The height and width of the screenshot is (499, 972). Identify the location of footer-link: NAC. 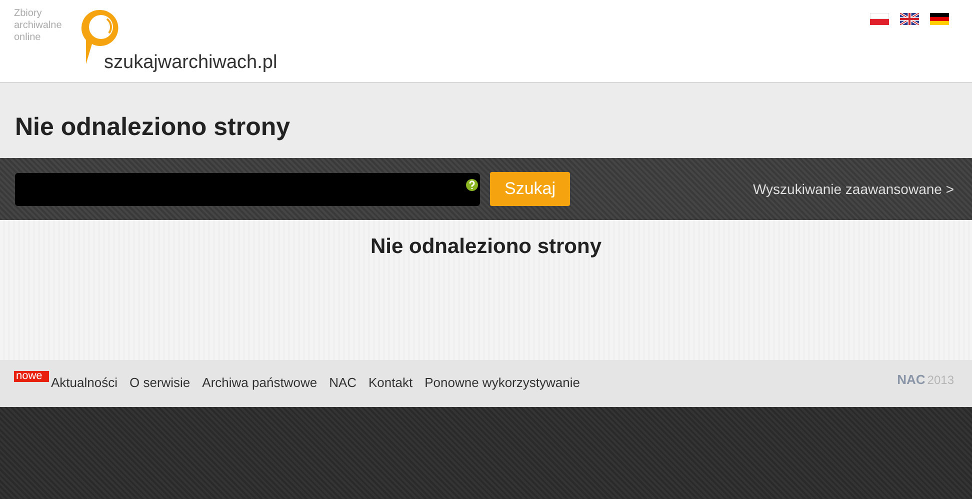
(343, 382).